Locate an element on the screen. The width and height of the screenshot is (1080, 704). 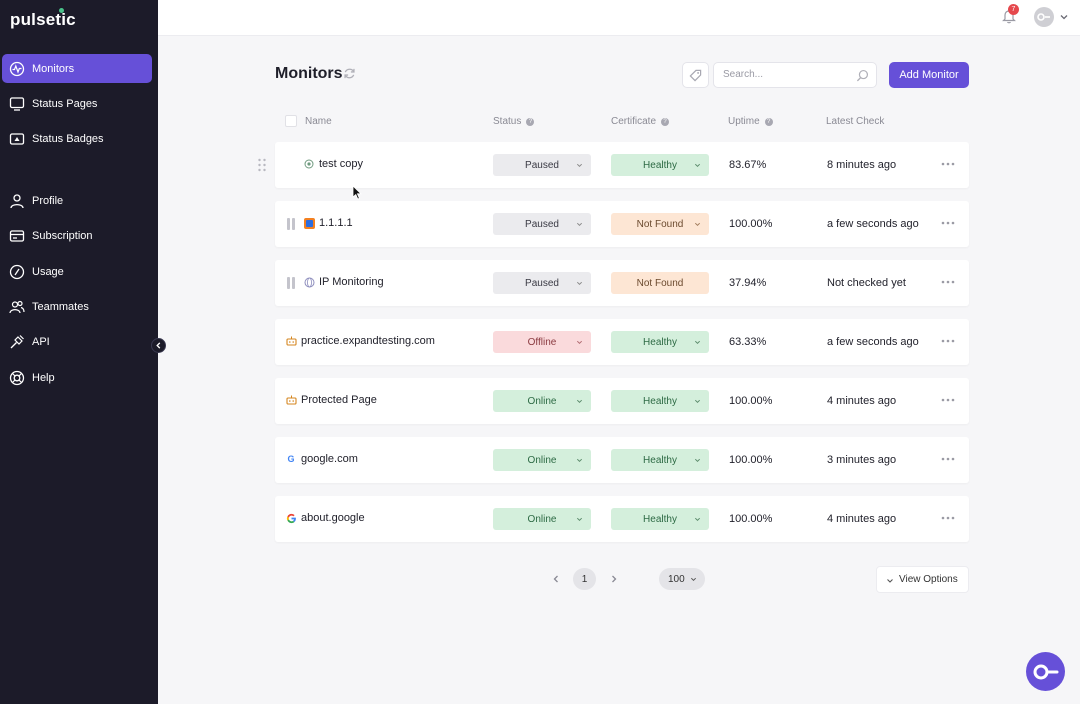
view-options-button: View Options is located at coordinates (922, 579).